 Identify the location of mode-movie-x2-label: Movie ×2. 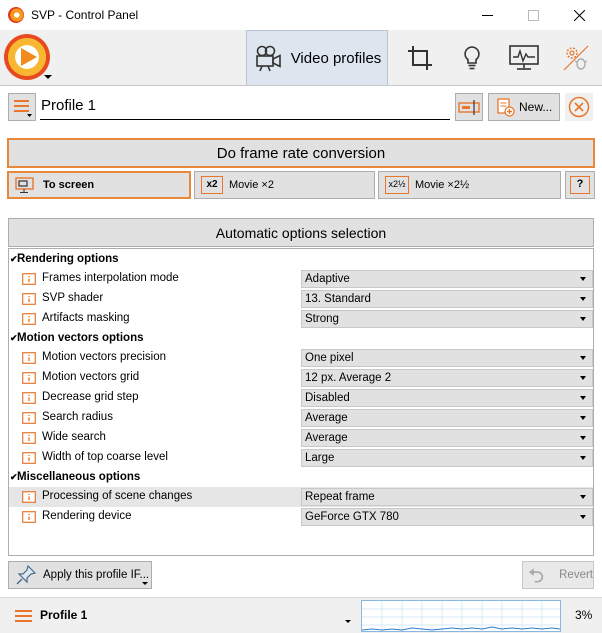
(251, 185).